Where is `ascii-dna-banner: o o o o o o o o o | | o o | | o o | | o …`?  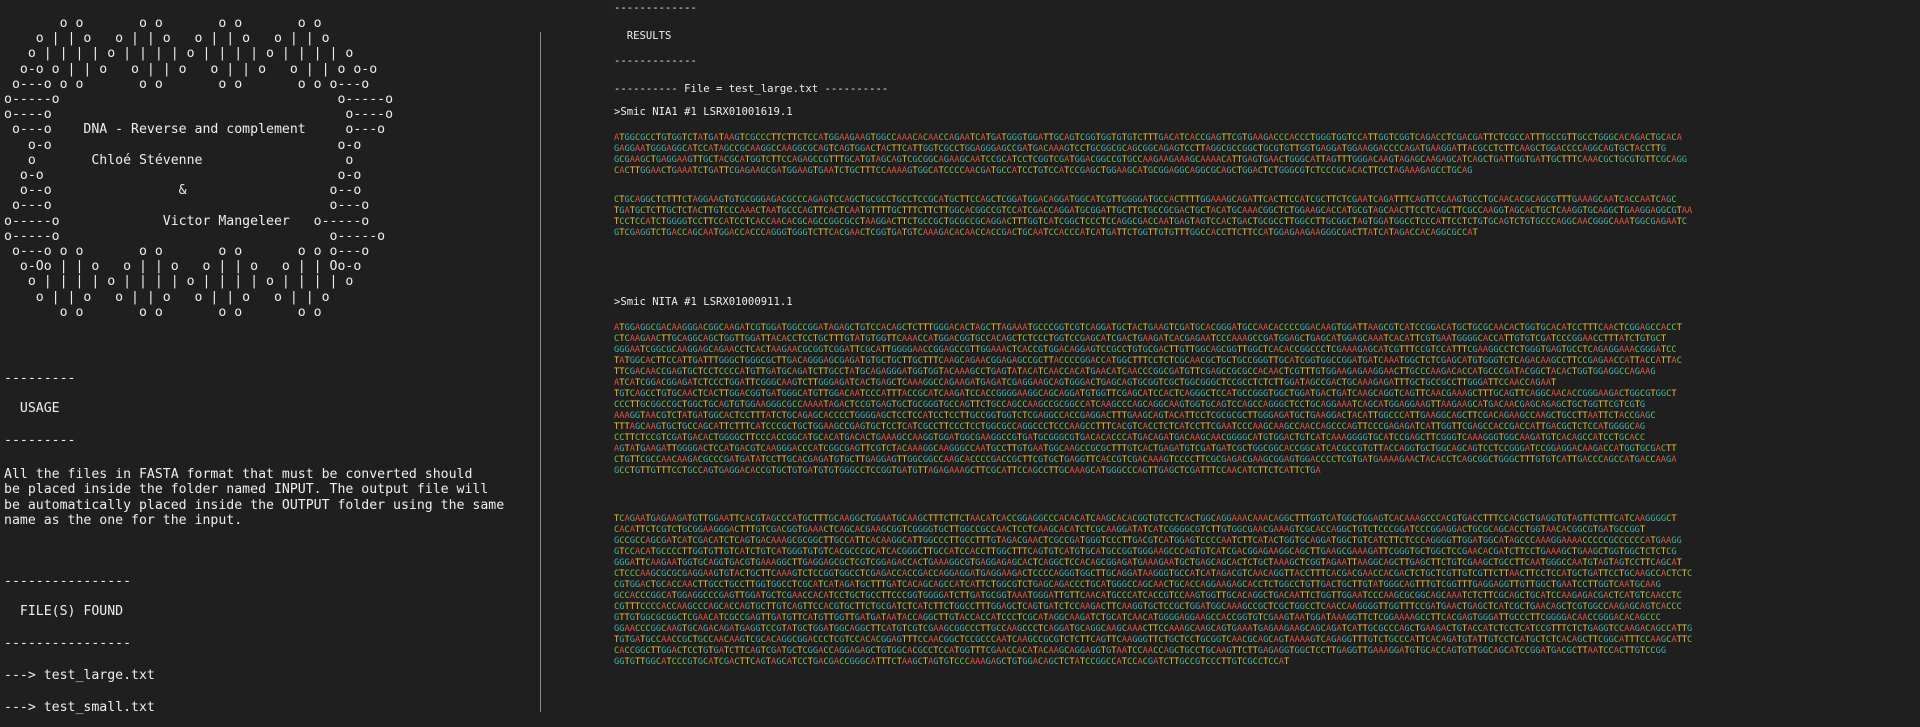
ascii-dna-banner: o o o o o o o o o | | o o | | o o | | o … is located at coordinates (199, 168).